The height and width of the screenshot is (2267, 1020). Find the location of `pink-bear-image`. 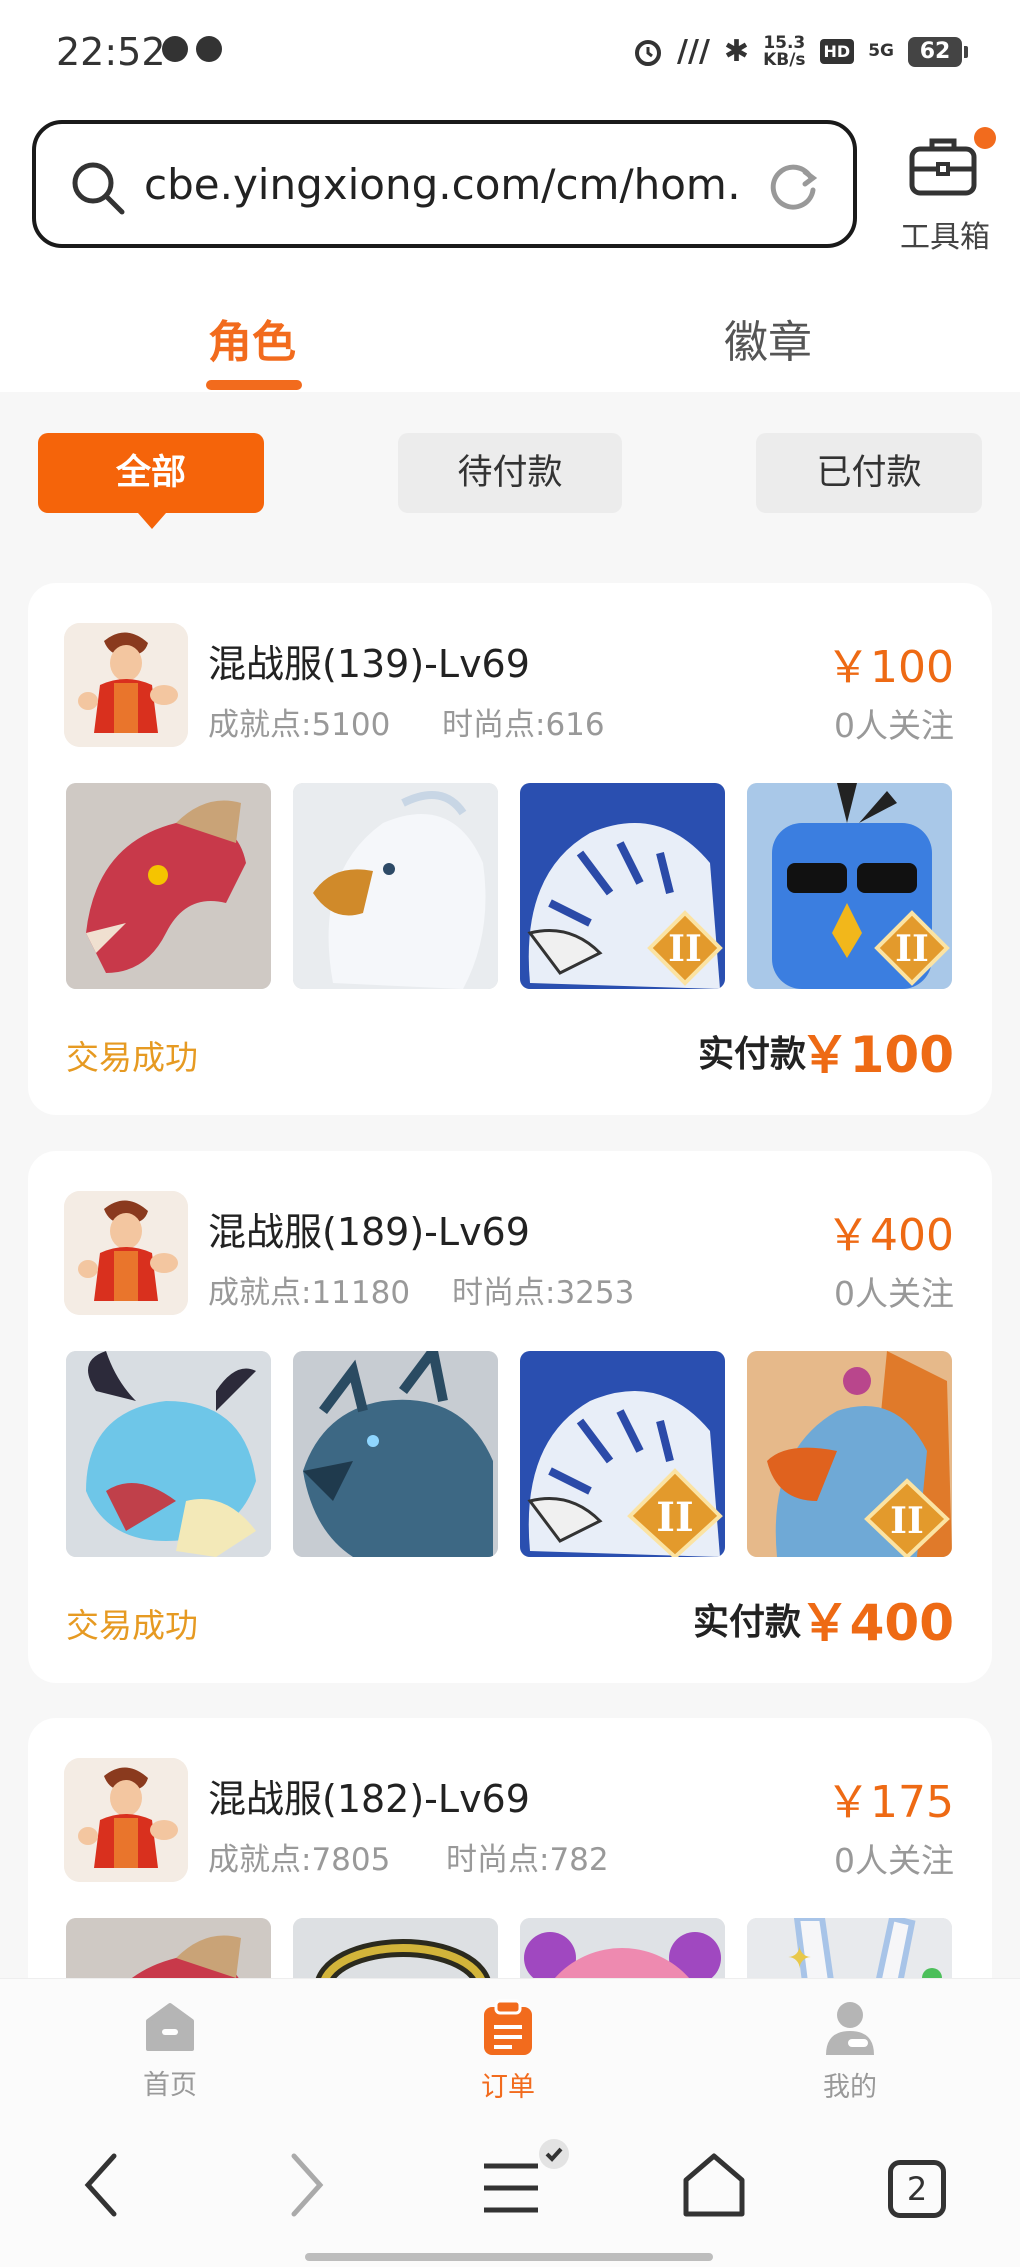

pink-bear-image is located at coordinates (622, 1948).